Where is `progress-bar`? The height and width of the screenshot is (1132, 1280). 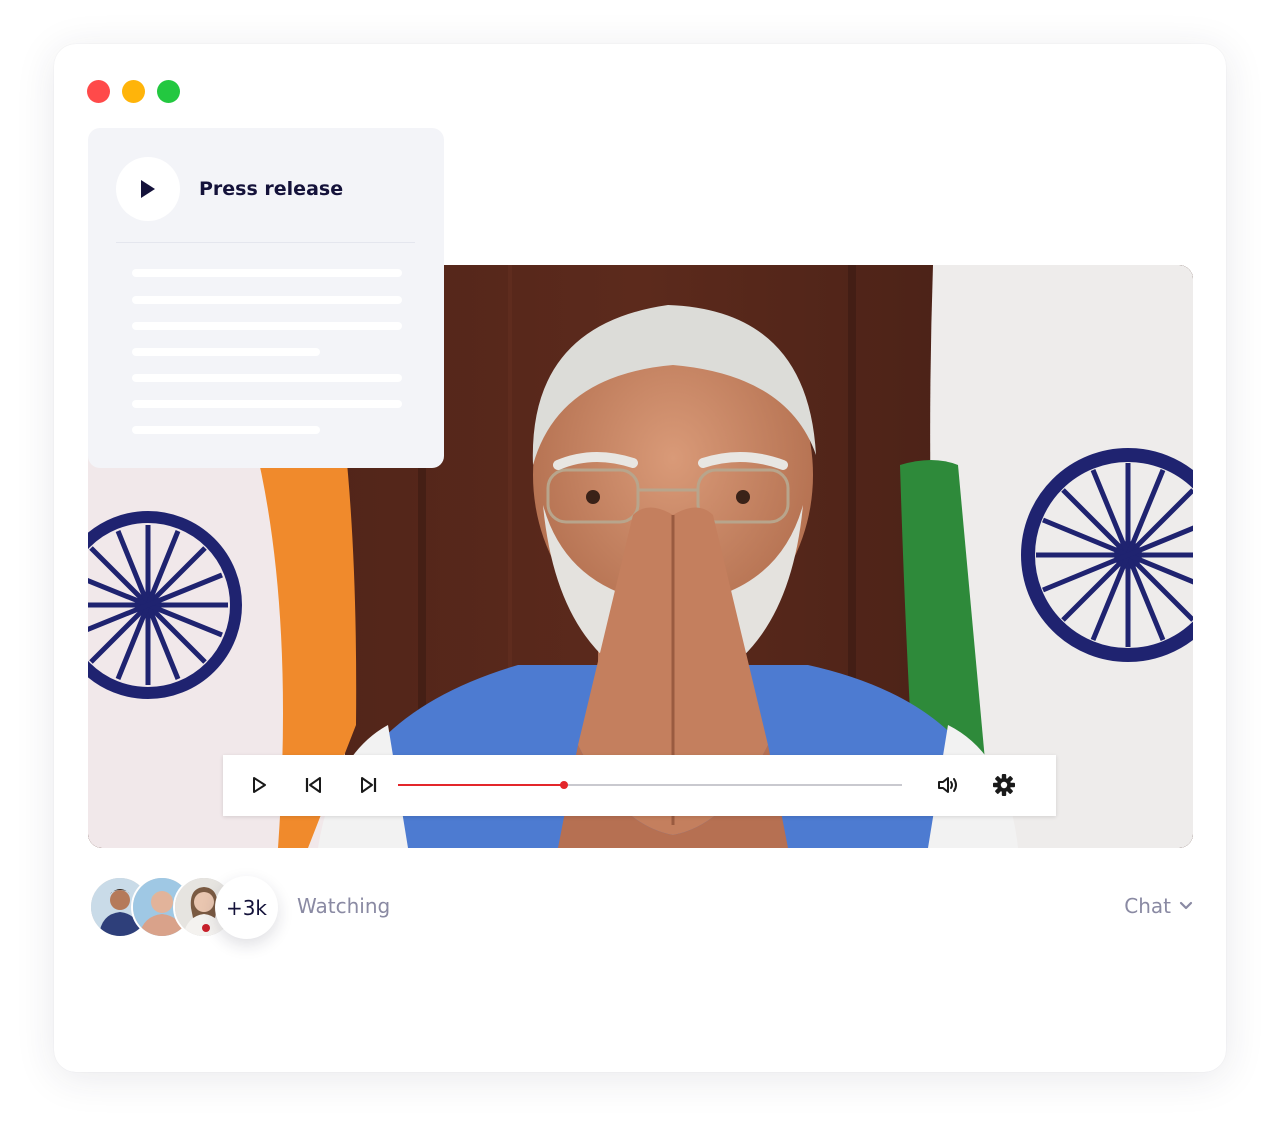 progress-bar is located at coordinates (650, 785).